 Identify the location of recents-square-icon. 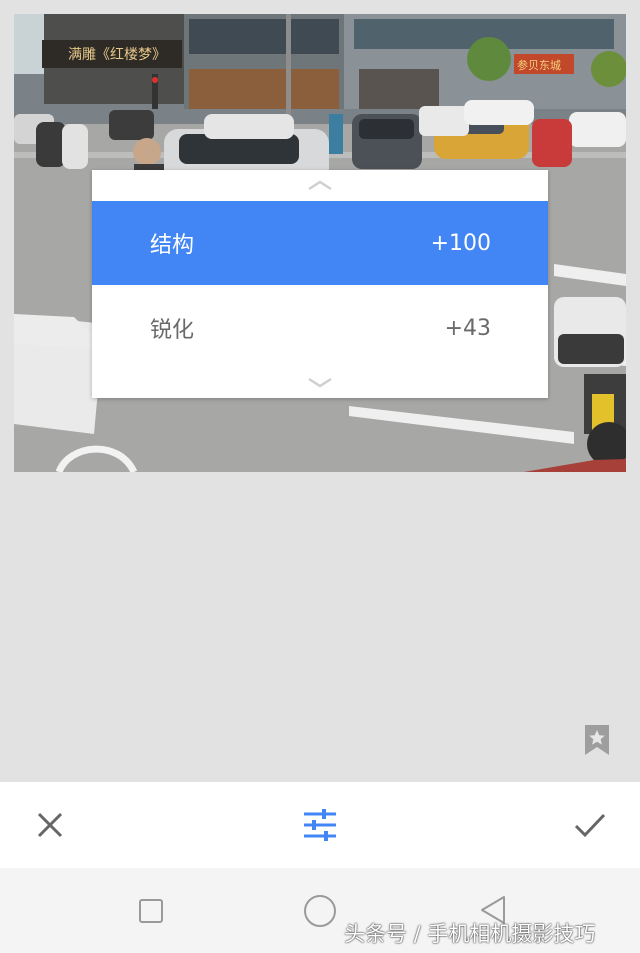
(151, 911).